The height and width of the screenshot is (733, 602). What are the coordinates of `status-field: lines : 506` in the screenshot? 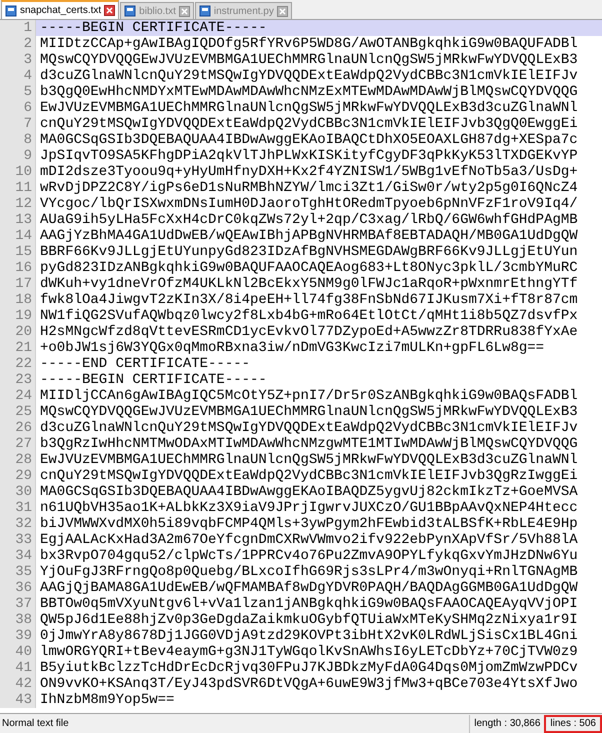 It's located at (573, 723).